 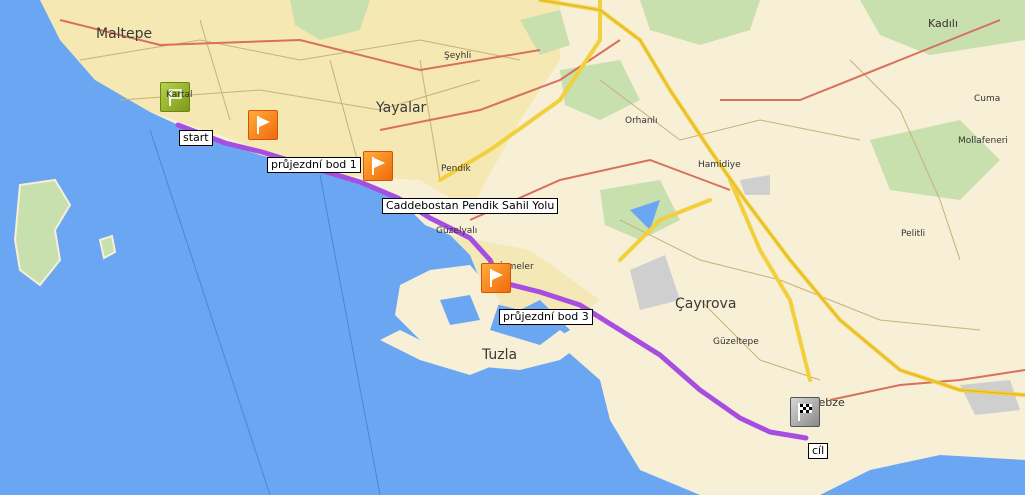 I want to click on place-tuzla: Tuzla, so click(x=500, y=355).